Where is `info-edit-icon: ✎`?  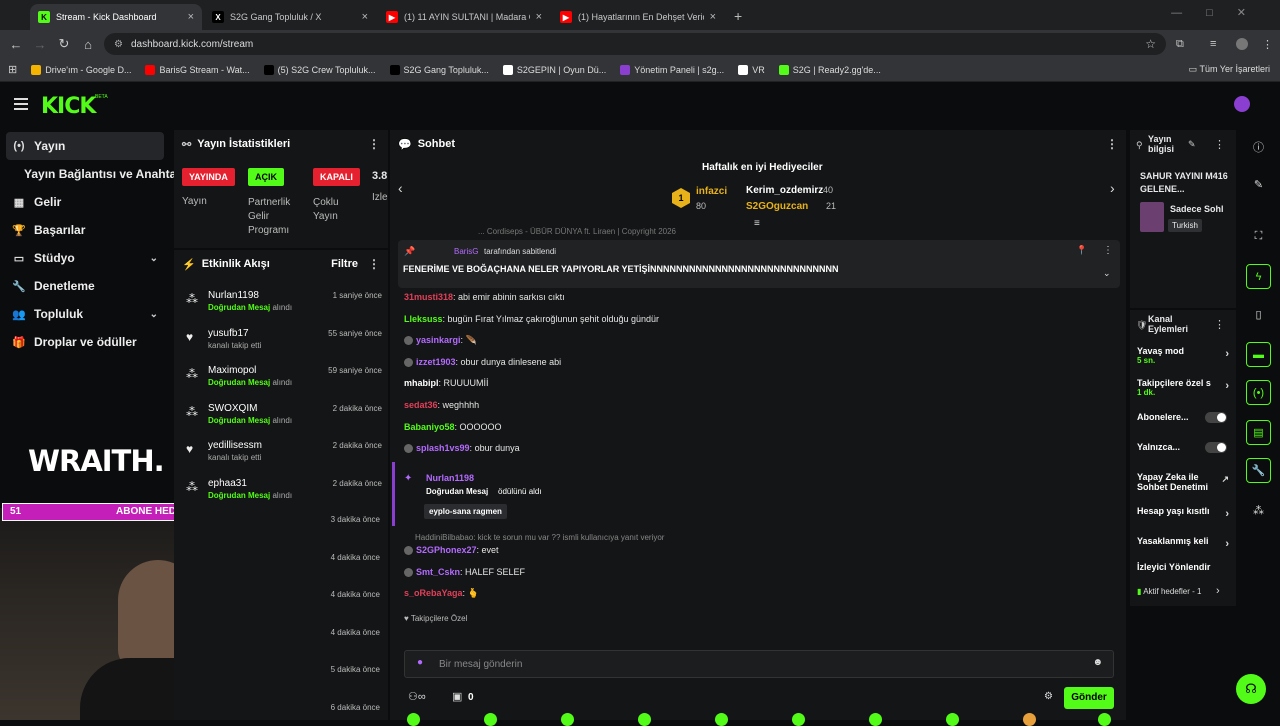 info-edit-icon: ✎ is located at coordinates (1192, 144).